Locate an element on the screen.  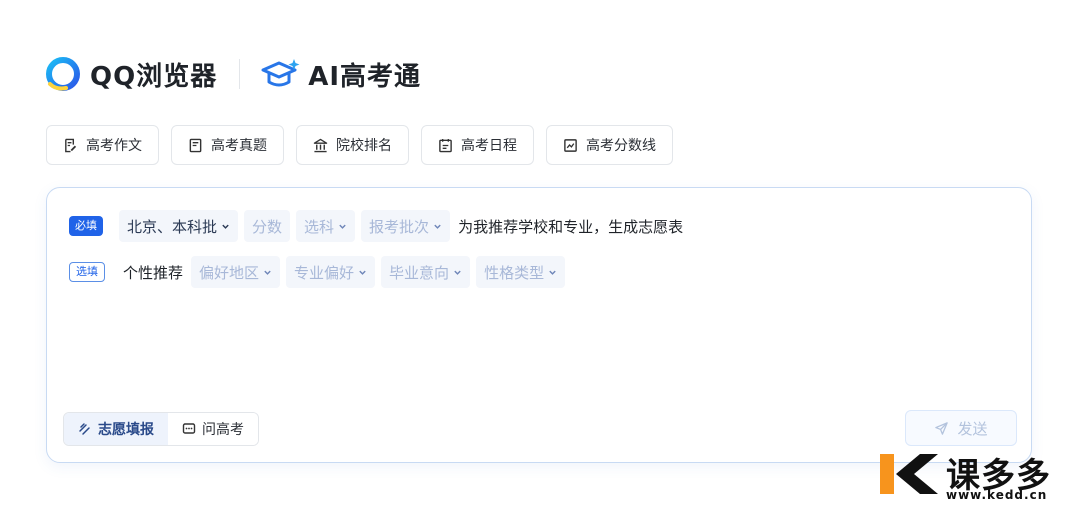
calendar-icon is located at coordinates (445, 145).